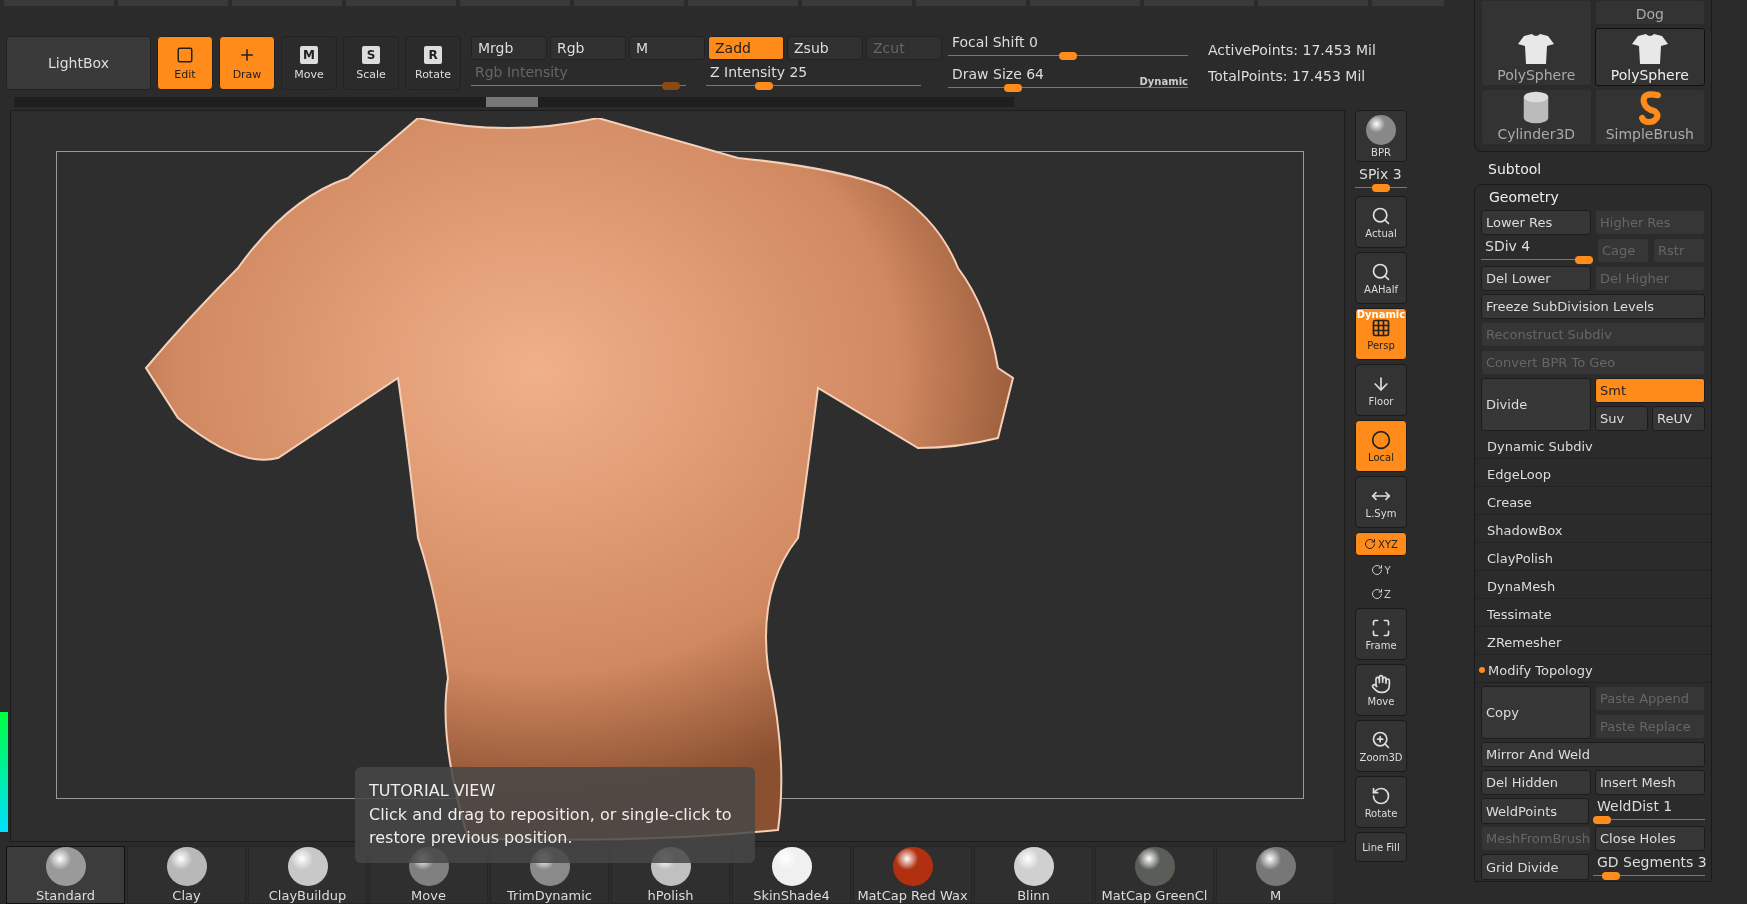 Image resolution: width=1747 pixels, height=904 pixels. What do you see at coordinates (78, 63) in the screenshot?
I see `lightbox-button: LightBox` at bounding box center [78, 63].